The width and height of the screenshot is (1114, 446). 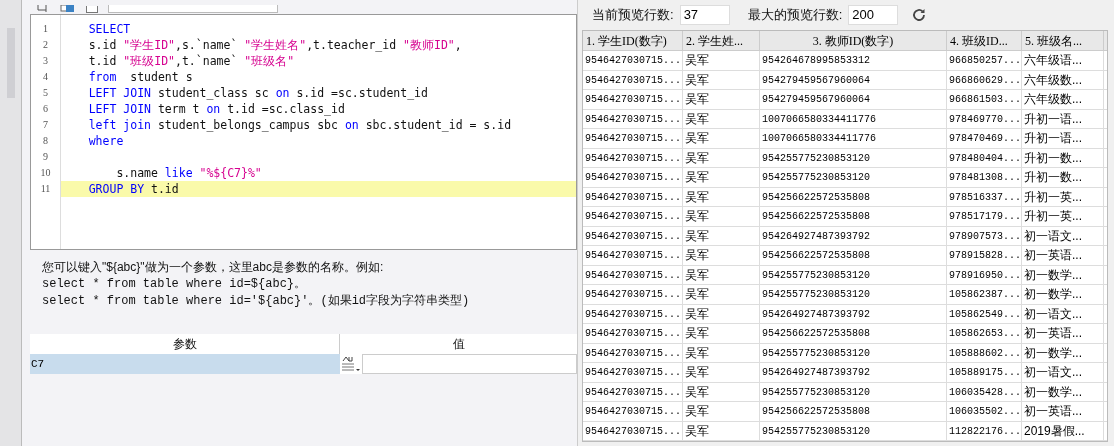 What do you see at coordinates (68, 9) in the screenshot?
I see `dataset-icon` at bounding box center [68, 9].